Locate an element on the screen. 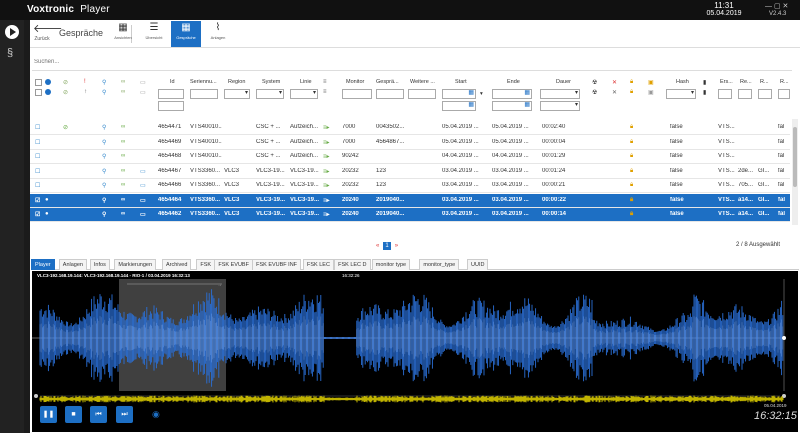 The width and height of the screenshot is (800, 433). link-icon: ∞ is located at coordinates (123, 82).